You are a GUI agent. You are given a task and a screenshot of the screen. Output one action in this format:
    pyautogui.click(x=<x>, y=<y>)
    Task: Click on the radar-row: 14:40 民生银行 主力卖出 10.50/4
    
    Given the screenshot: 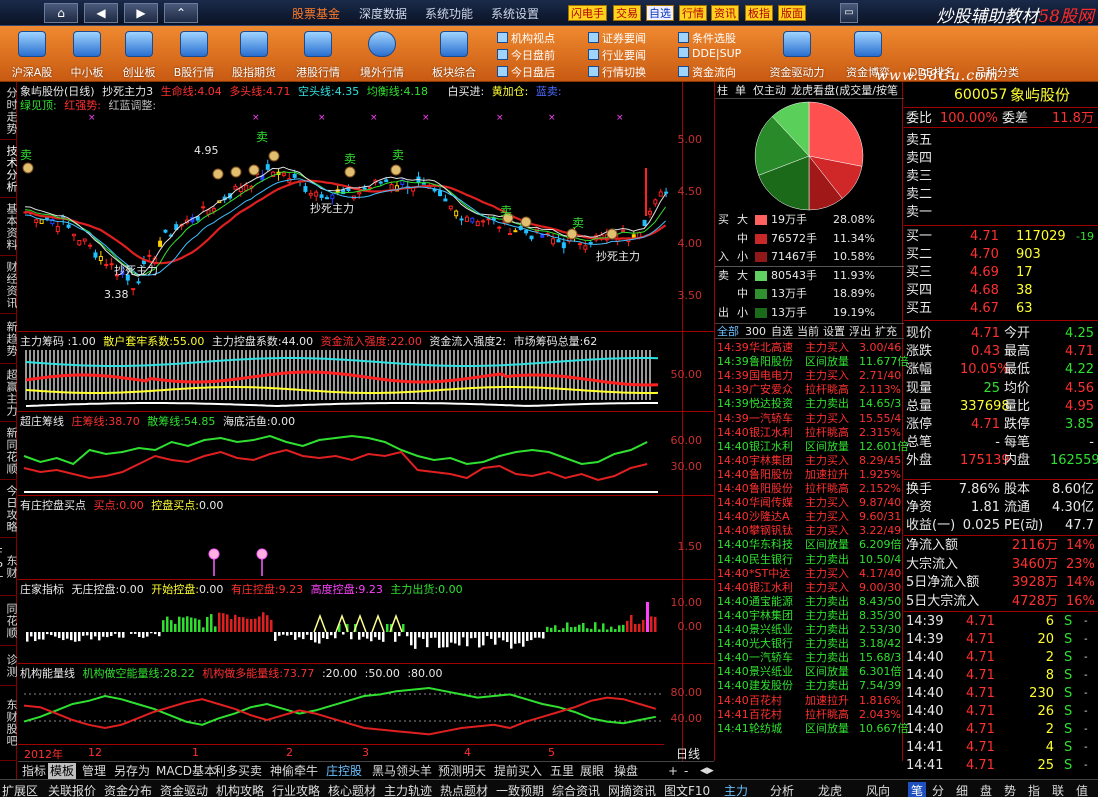 What is the action you would take?
    pyautogui.click(x=809, y=559)
    